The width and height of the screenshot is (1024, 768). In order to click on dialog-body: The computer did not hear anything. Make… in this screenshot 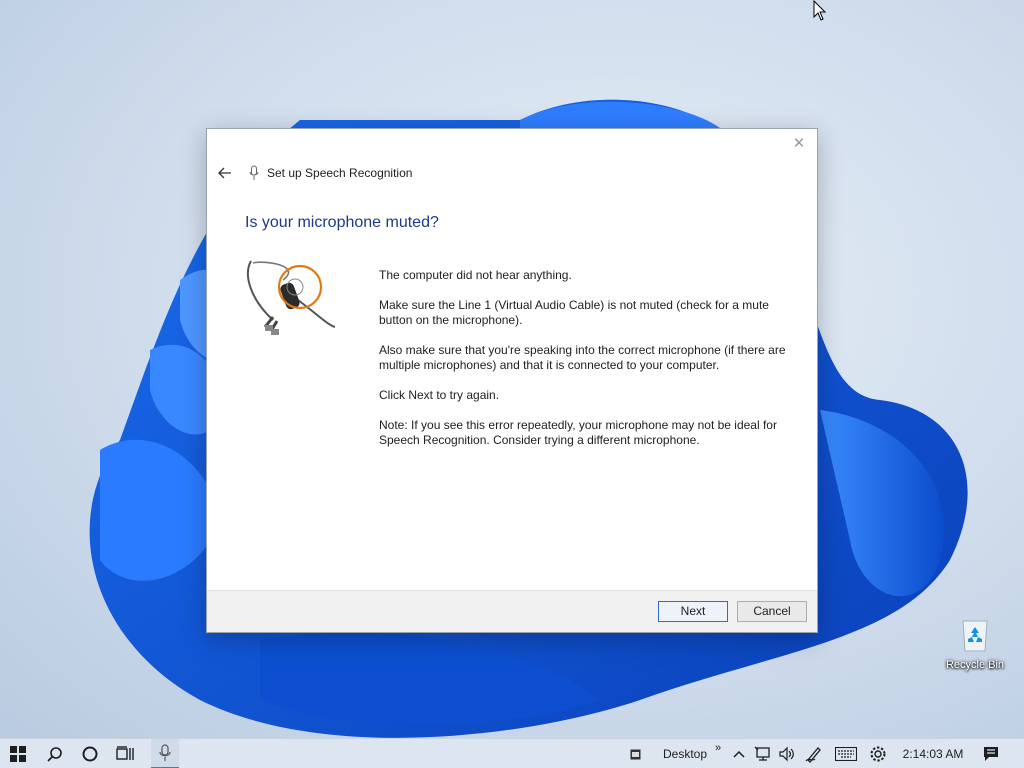, I will do `click(586, 365)`.